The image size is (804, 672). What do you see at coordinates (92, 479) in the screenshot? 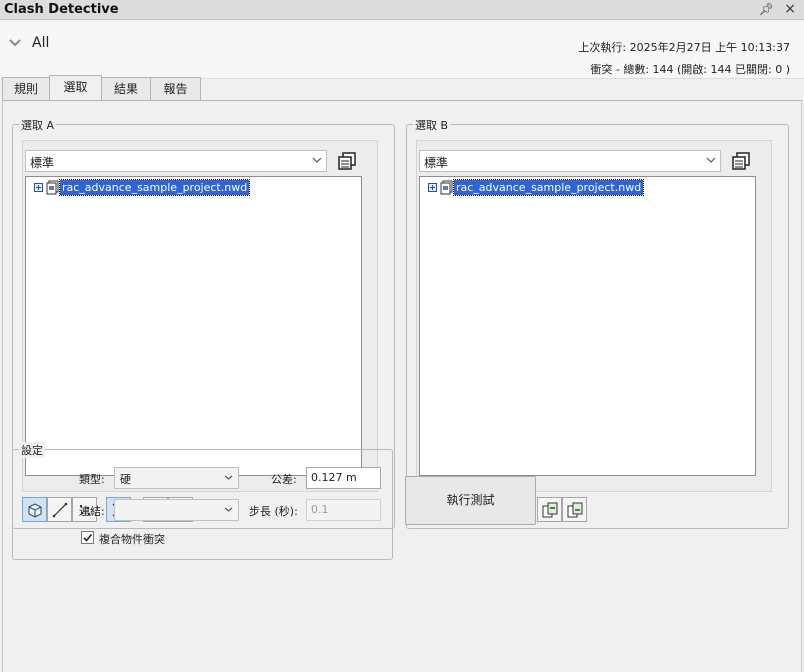
I see `type-label: 類型:` at bounding box center [92, 479].